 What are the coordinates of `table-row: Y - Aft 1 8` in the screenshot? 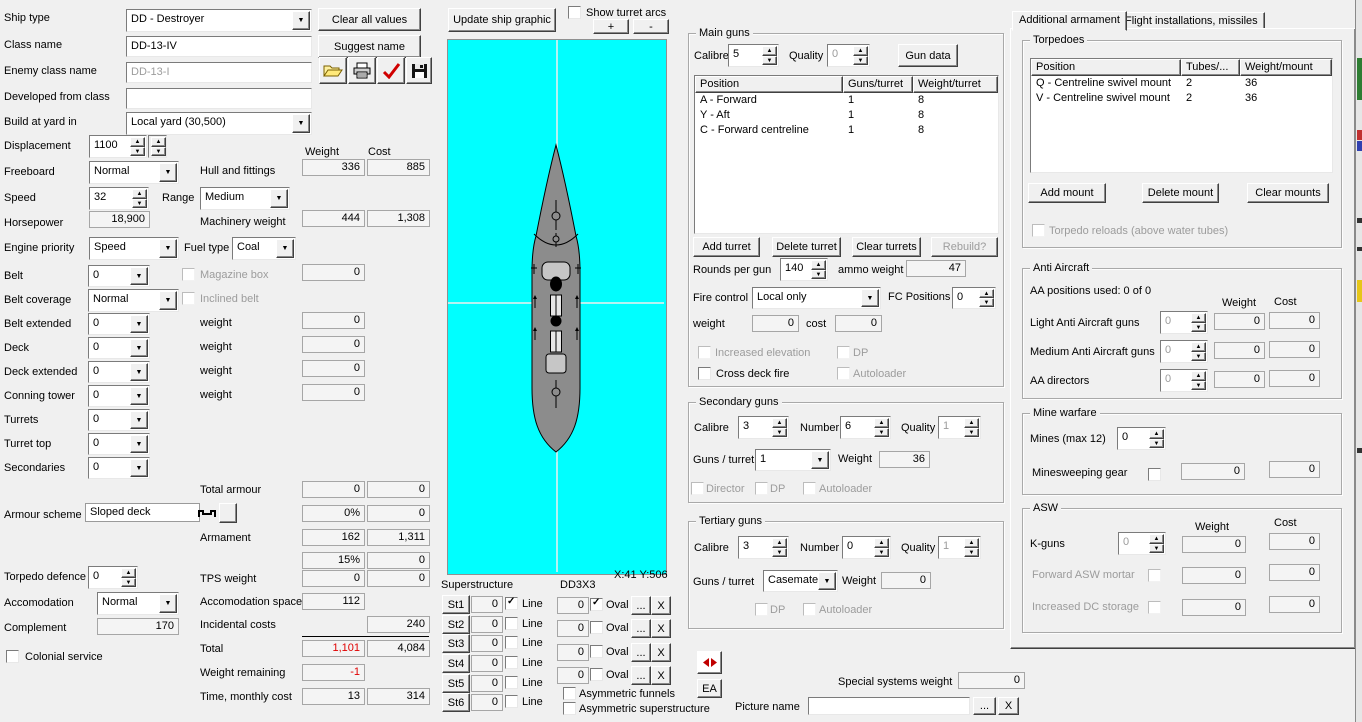 It's located at (846, 115).